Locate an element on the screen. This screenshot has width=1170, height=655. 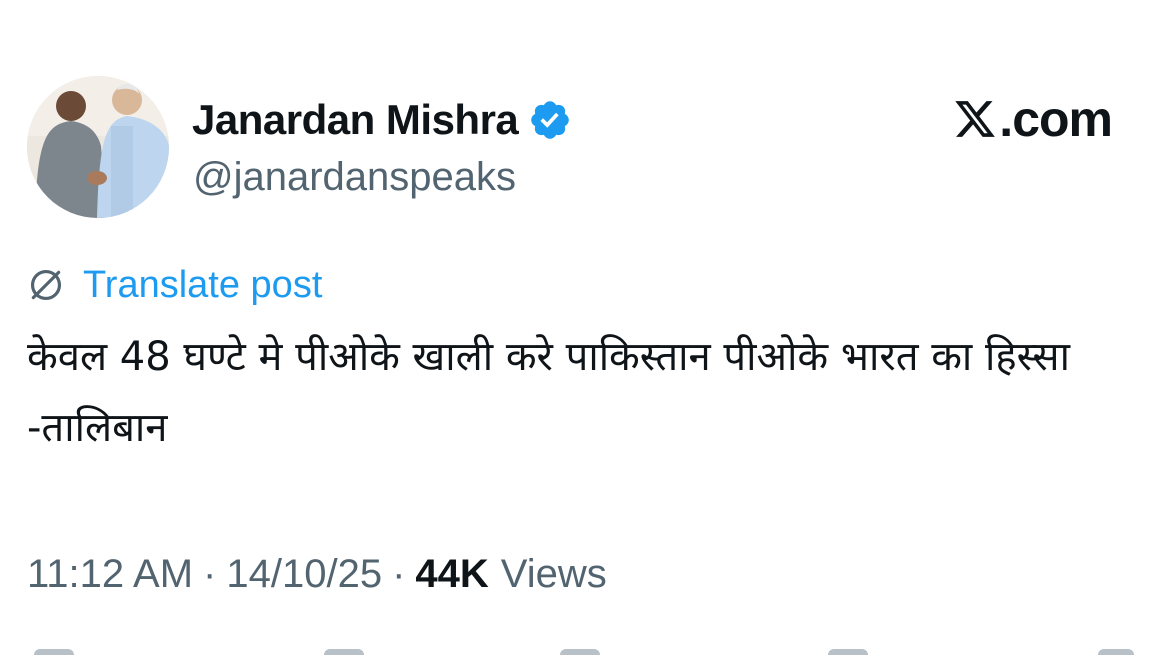
action-bar-partial is located at coordinates (585, 649).